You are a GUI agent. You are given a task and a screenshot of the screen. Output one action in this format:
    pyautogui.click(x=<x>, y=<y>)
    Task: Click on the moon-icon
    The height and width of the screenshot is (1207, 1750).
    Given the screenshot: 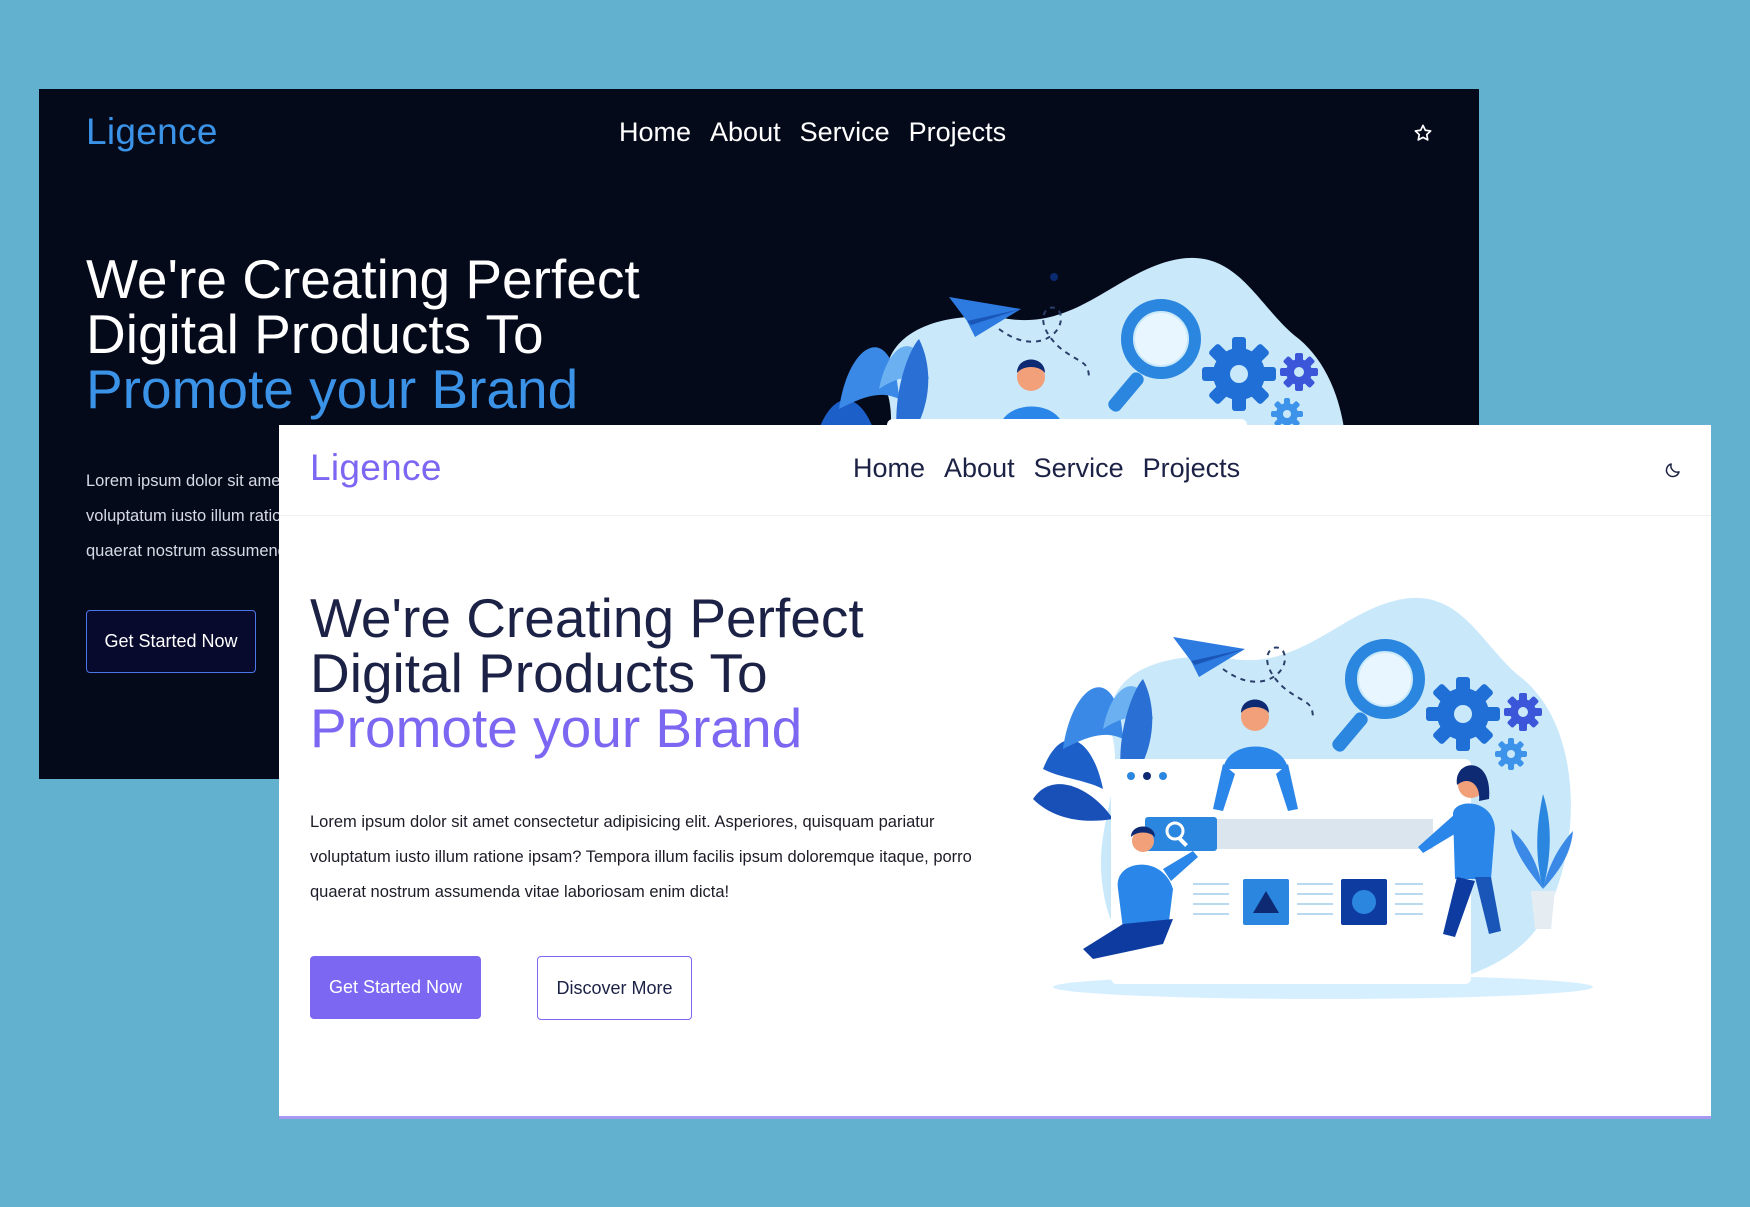 What is the action you would take?
    pyautogui.click(x=1672, y=470)
    